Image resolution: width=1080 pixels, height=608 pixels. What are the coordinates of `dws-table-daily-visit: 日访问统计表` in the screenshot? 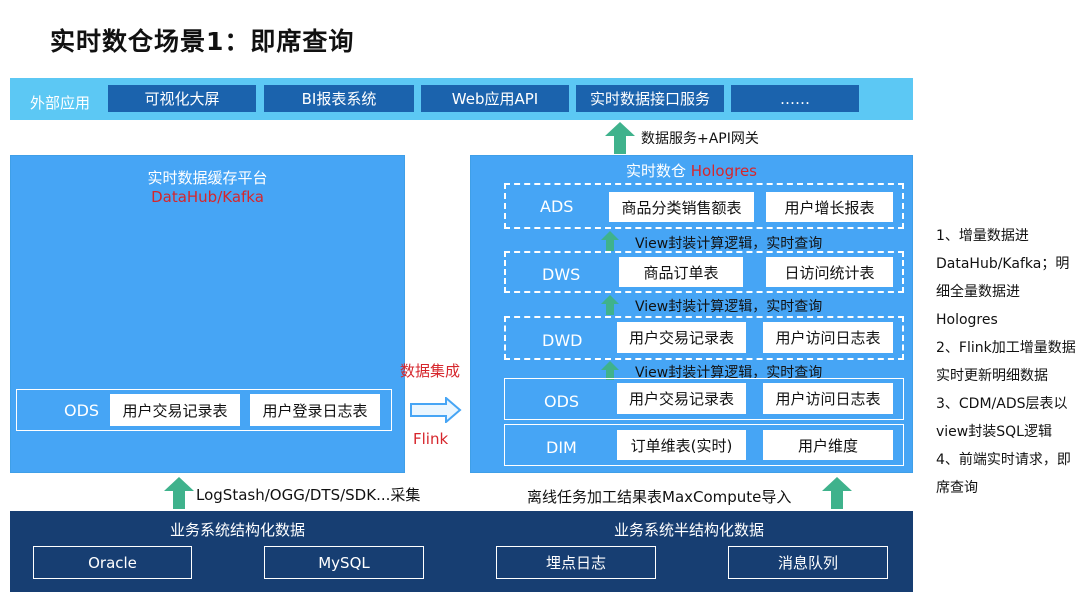 It's located at (829, 272).